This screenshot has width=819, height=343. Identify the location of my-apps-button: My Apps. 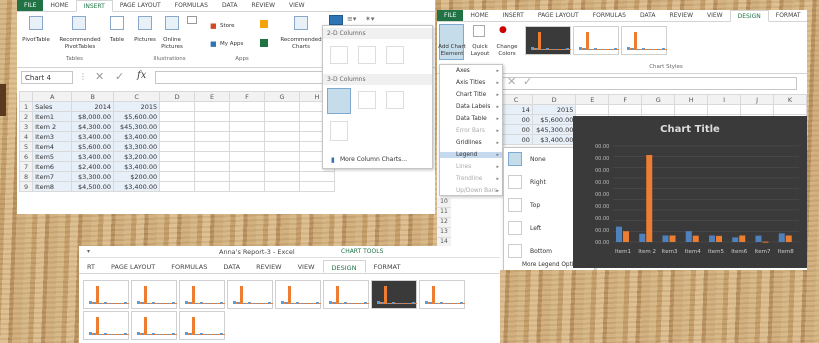
(231, 44).